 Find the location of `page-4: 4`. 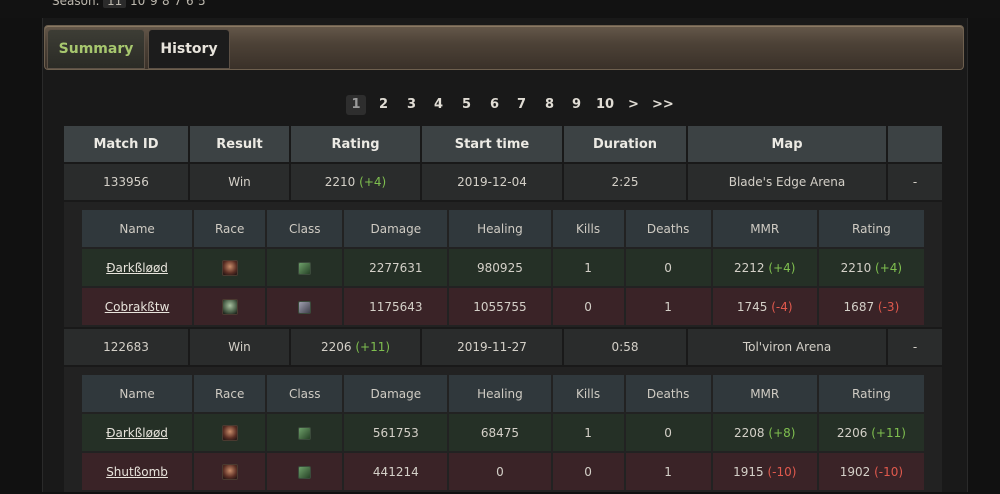

page-4: 4 is located at coordinates (438, 105).